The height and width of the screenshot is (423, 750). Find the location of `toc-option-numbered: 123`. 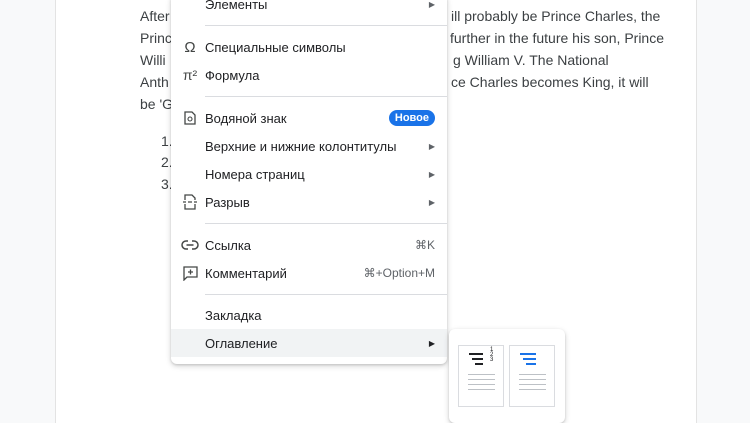

toc-option-numbered: 123 is located at coordinates (481, 376).